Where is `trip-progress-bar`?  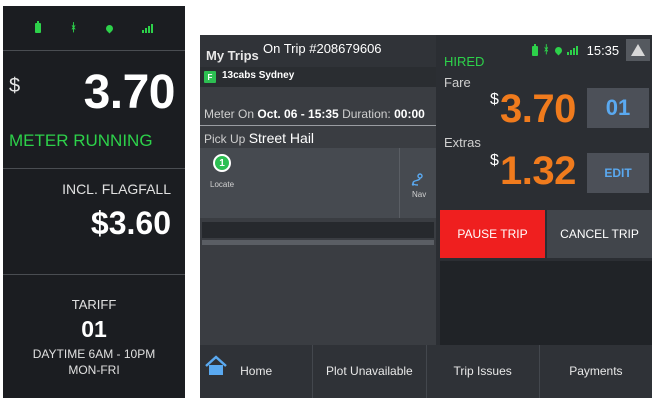 trip-progress-bar is located at coordinates (318, 230).